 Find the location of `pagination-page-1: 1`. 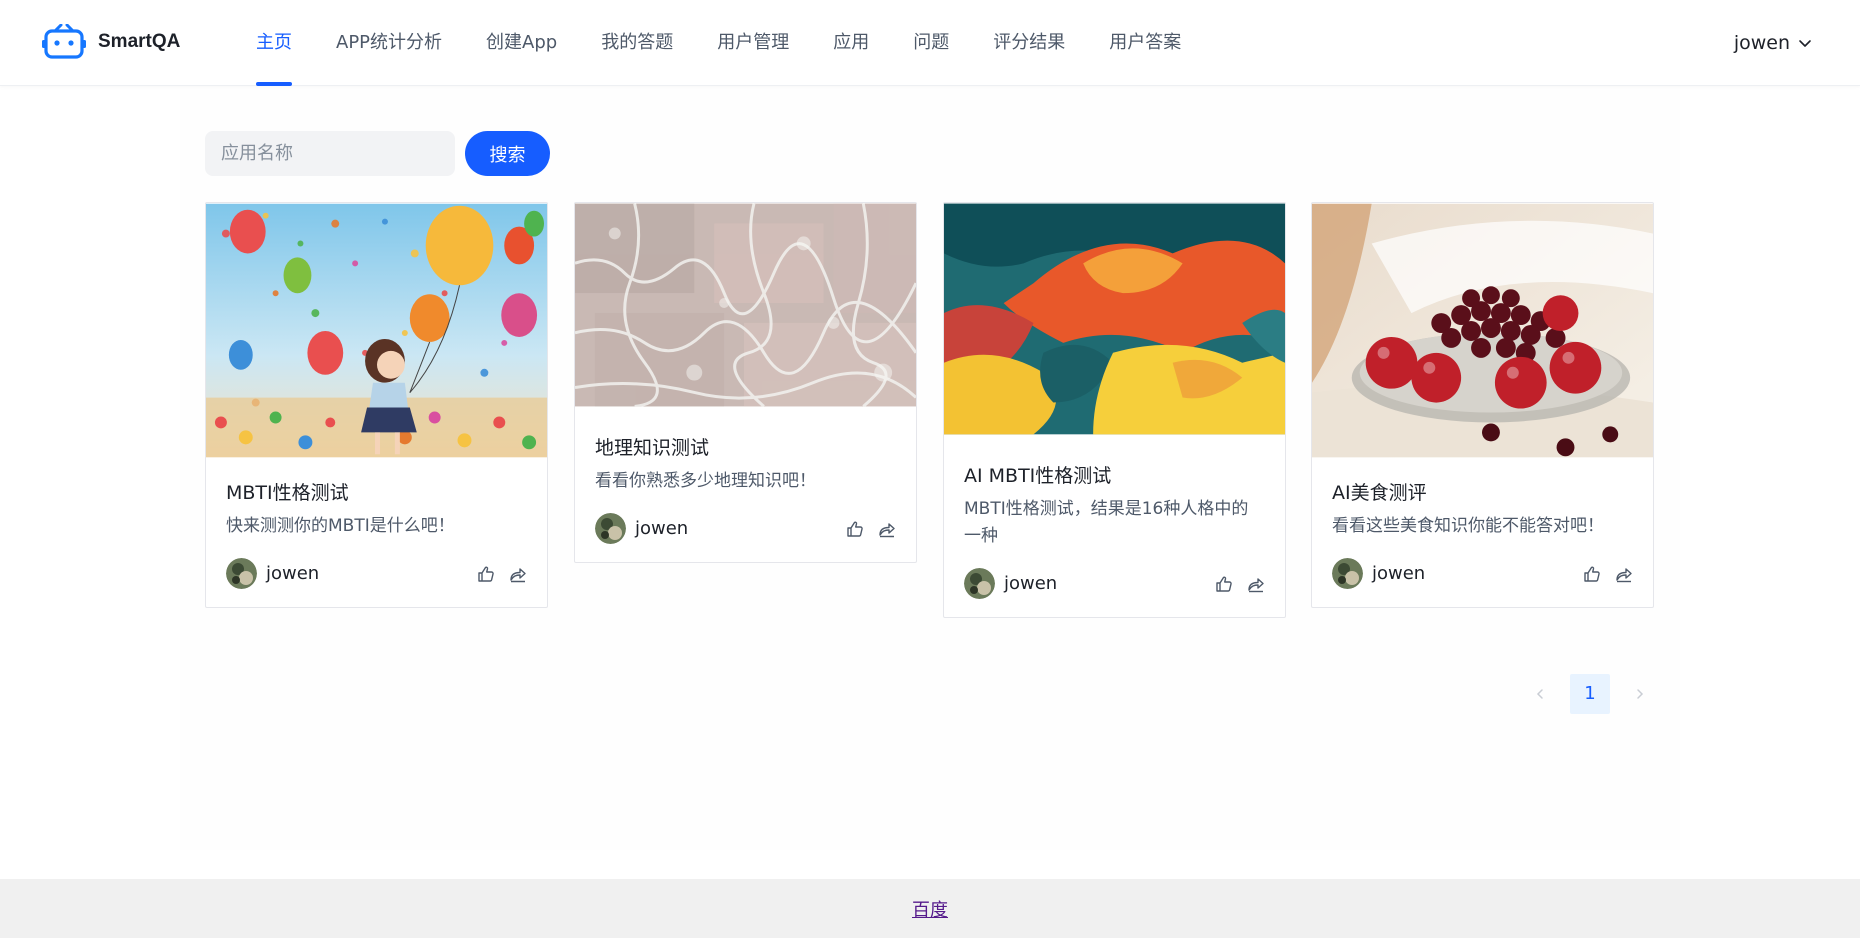

pagination-page-1: 1 is located at coordinates (1590, 694).